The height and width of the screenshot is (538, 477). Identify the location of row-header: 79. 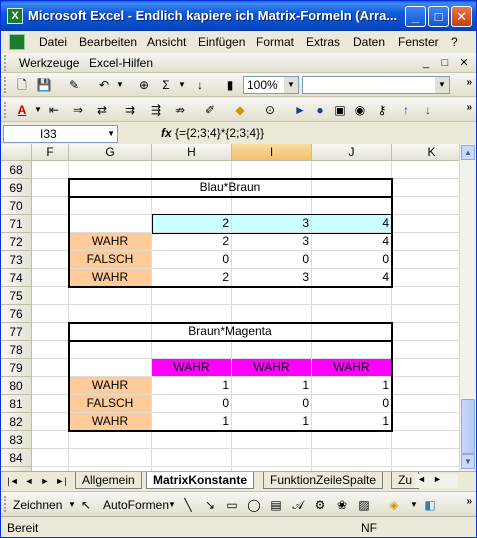
(16, 368).